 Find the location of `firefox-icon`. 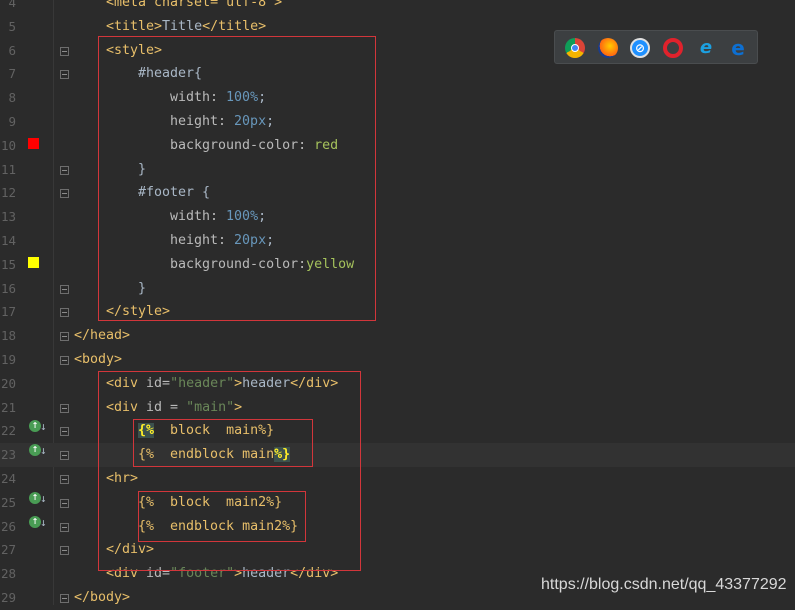

firefox-icon is located at coordinates (608, 48).